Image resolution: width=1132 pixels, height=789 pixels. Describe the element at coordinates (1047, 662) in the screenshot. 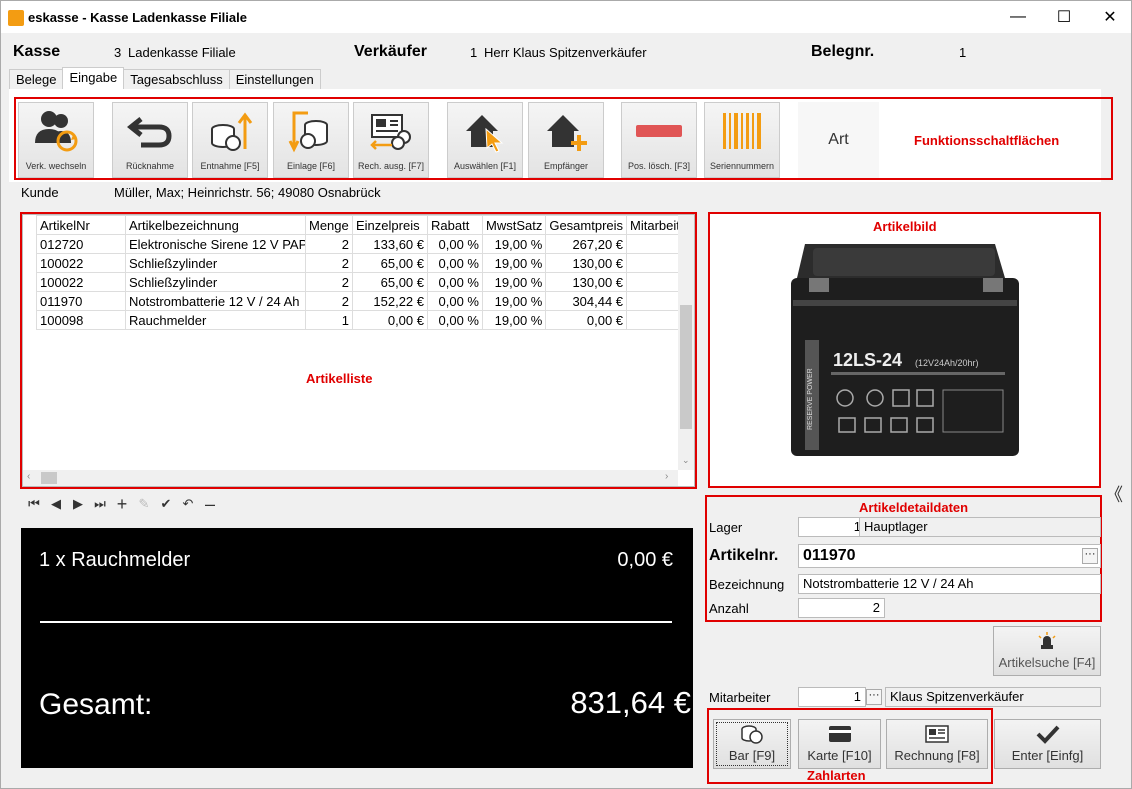

I see `artikelsuche-label: Artikelsuche [F4]` at that location.